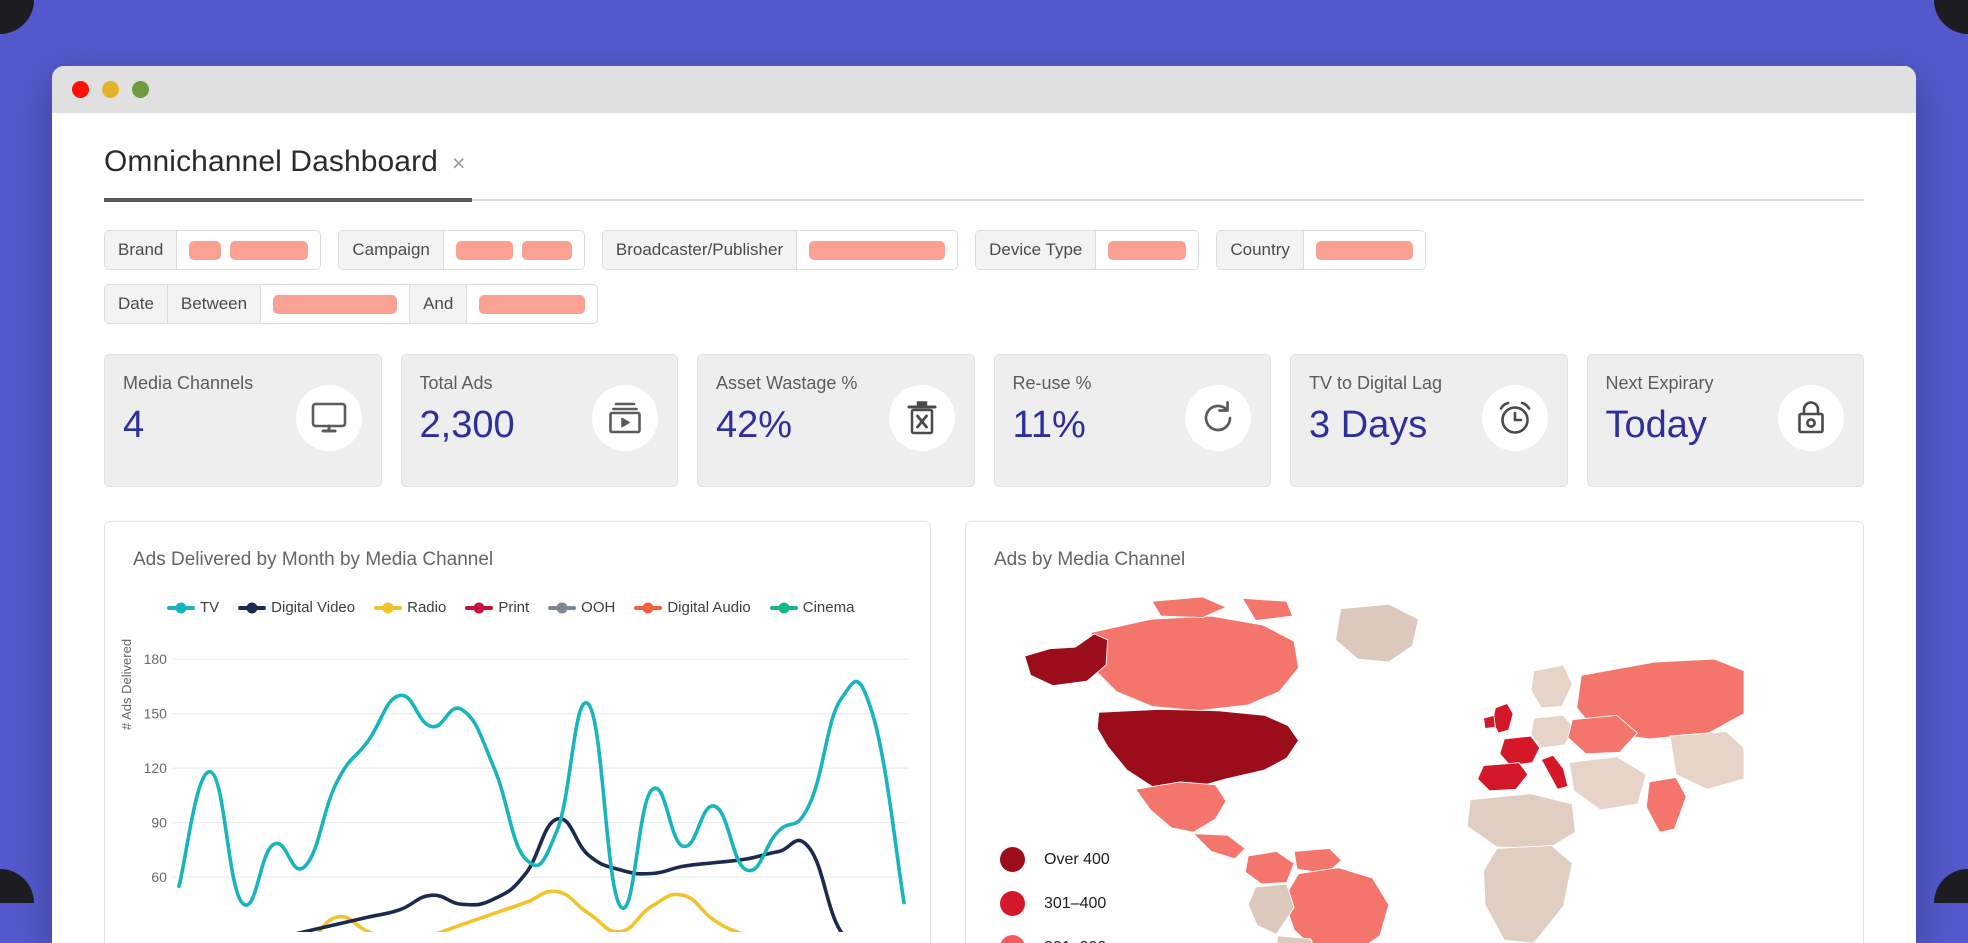  I want to click on close-window-button, so click(80, 89).